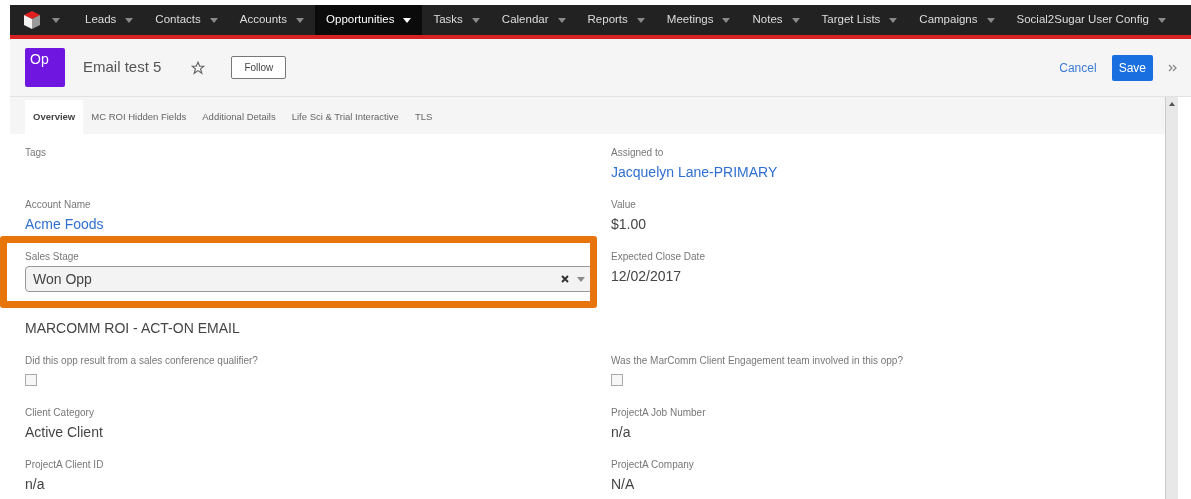 This screenshot has width=1191, height=499. I want to click on clear-icon, so click(565, 279).